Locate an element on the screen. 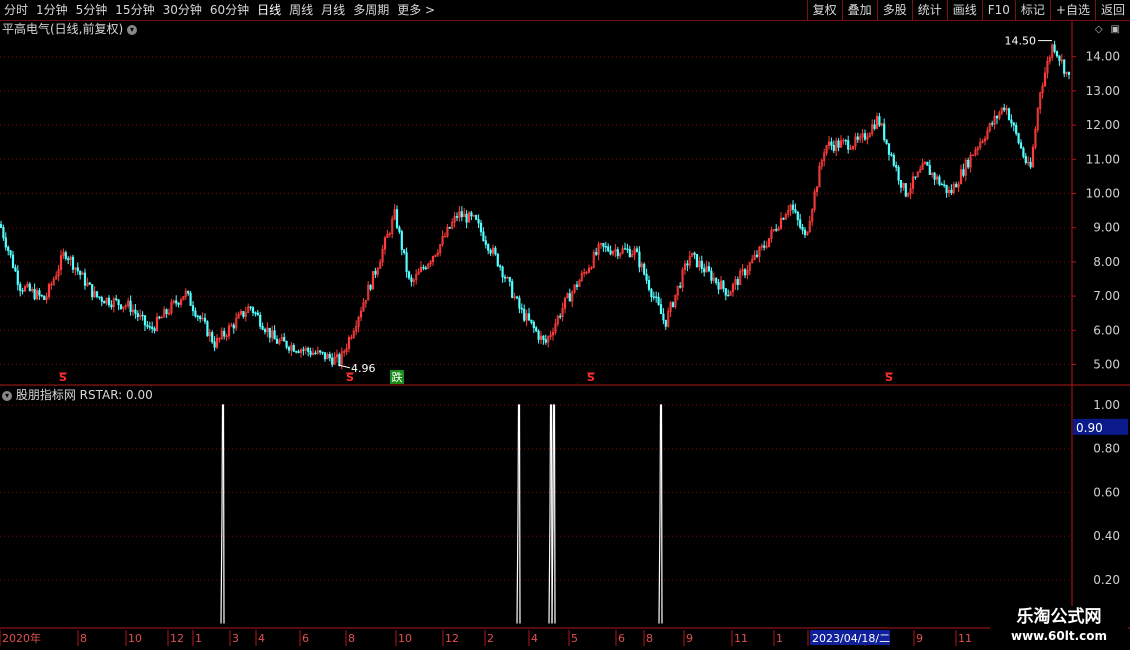 This screenshot has width=1130, height=650. tab-1min: 1分钟 is located at coordinates (52, 10).